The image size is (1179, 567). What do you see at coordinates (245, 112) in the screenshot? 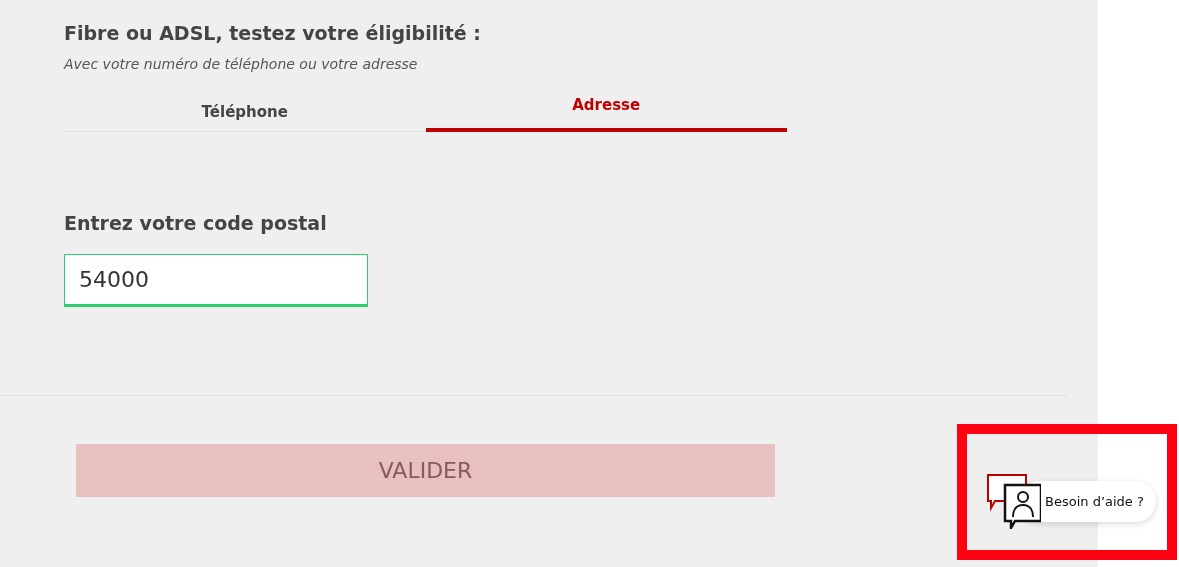
I see `tab: Téléphone` at bounding box center [245, 112].